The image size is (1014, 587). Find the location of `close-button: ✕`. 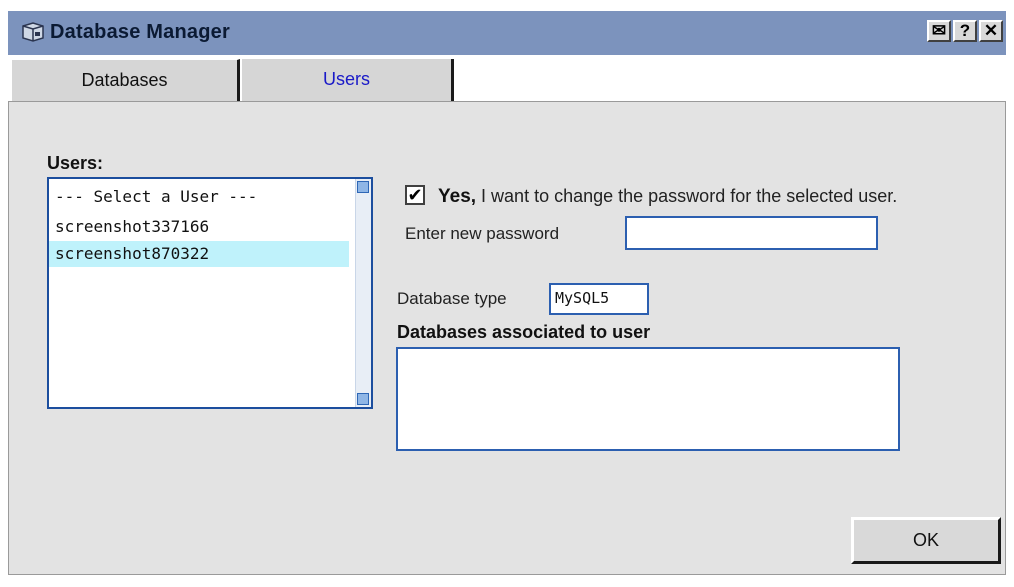

close-button: ✕ is located at coordinates (991, 31).